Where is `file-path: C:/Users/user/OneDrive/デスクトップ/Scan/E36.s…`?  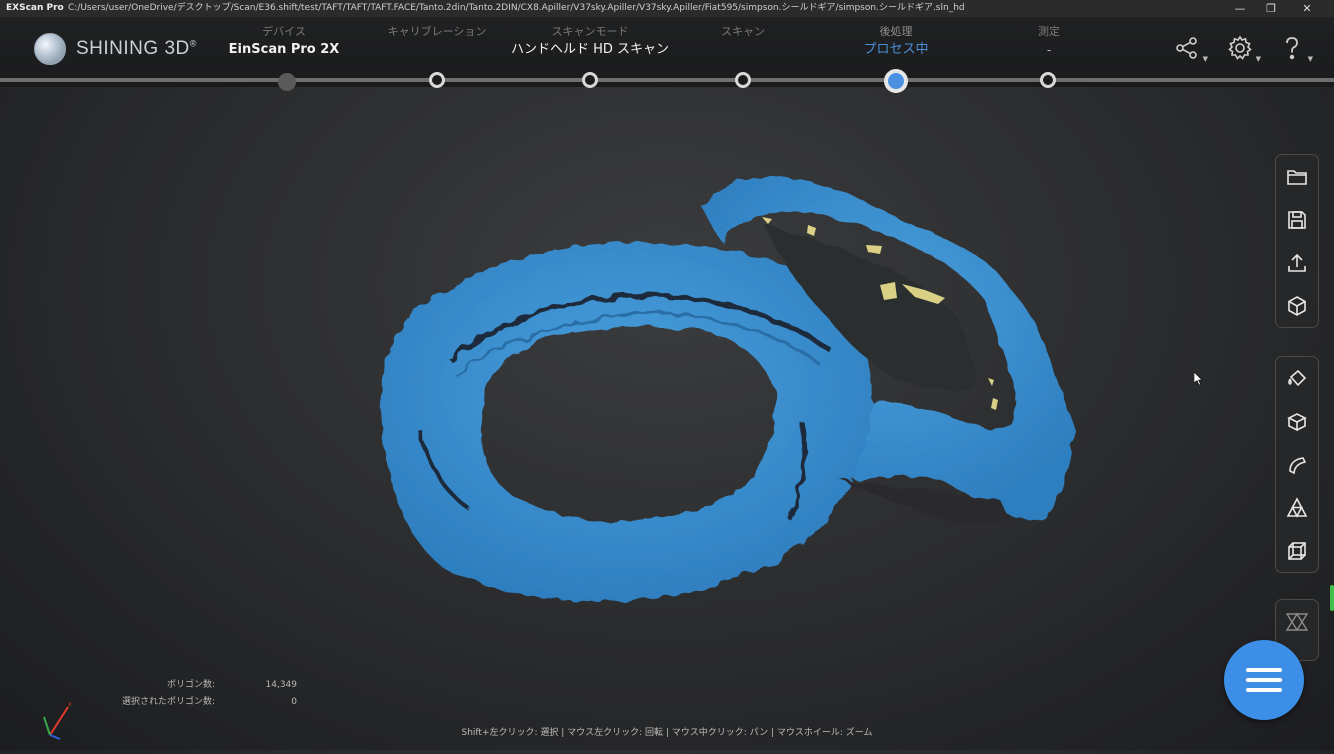
file-path: C:/Users/user/OneDrive/デスクトップ/Scan/E36.s… is located at coordinates (516, 8).